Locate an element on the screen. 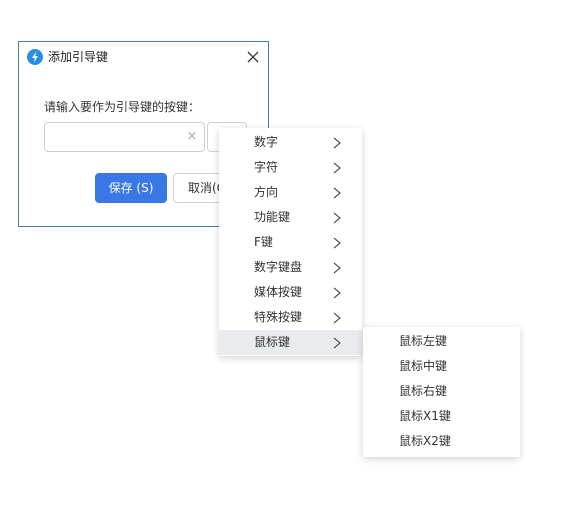  menu-item-label: 方向 is located at coordinates (266, 192).